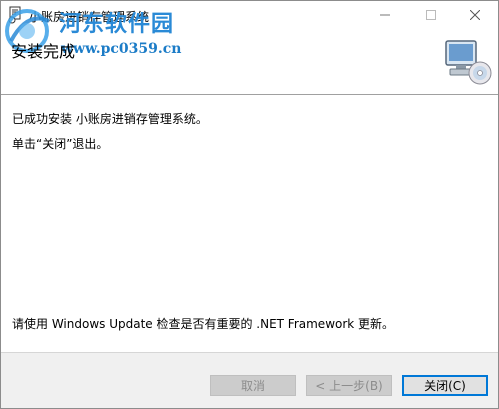  I want to click on watermark-url: www.pc0359.cn, so click(121, 49).